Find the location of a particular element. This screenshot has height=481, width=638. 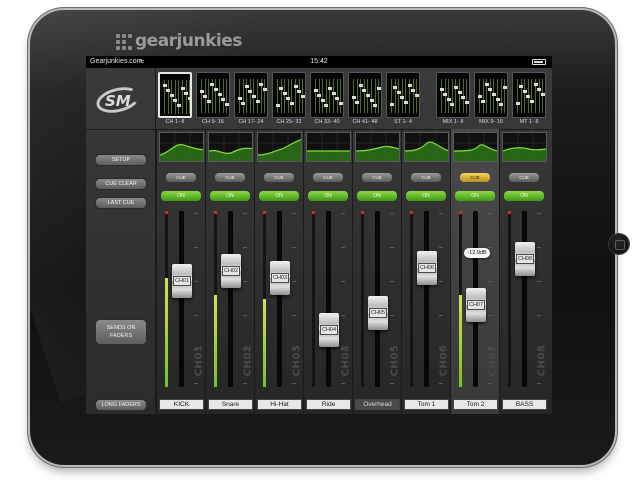

bank-label: CH 9- 16 is located at coordinates (212, 122).